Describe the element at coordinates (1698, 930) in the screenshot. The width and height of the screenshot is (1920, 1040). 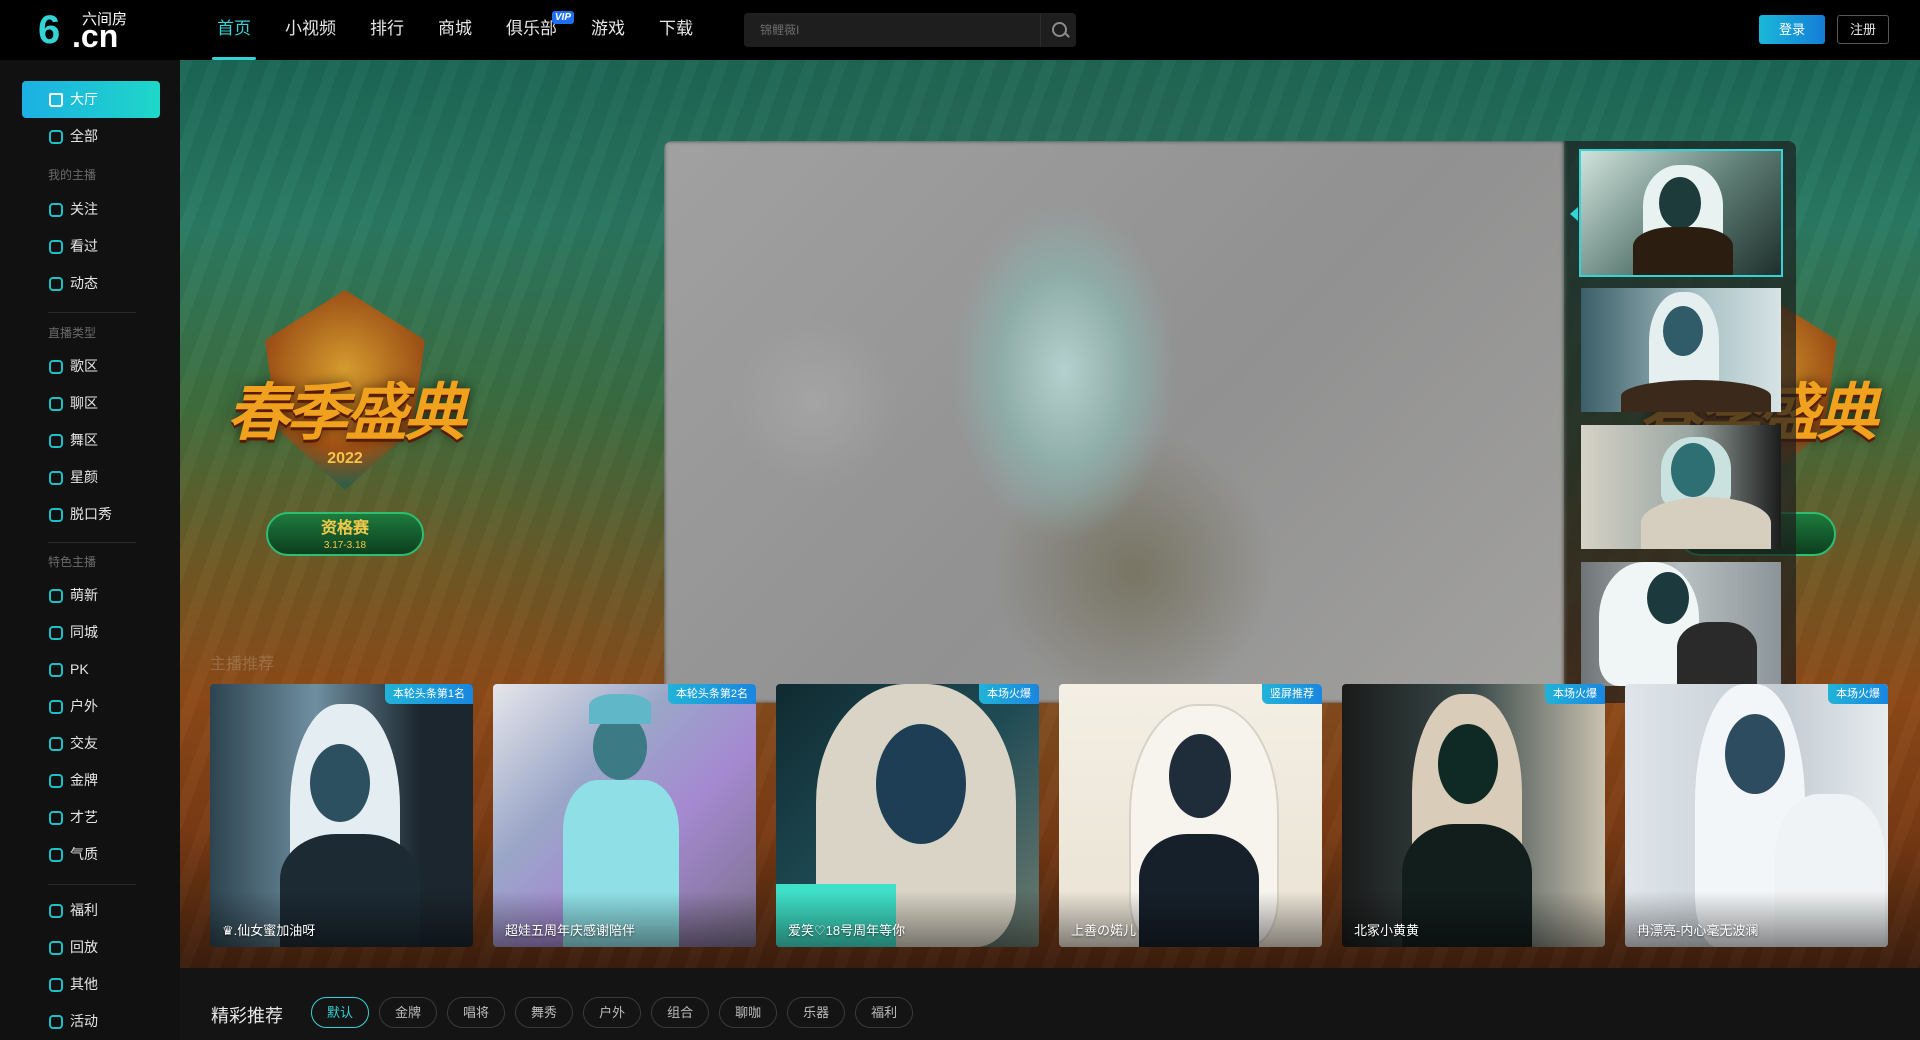
I see `card-anchor-name: 冉漂亮-内心毫无波澜` at that location.